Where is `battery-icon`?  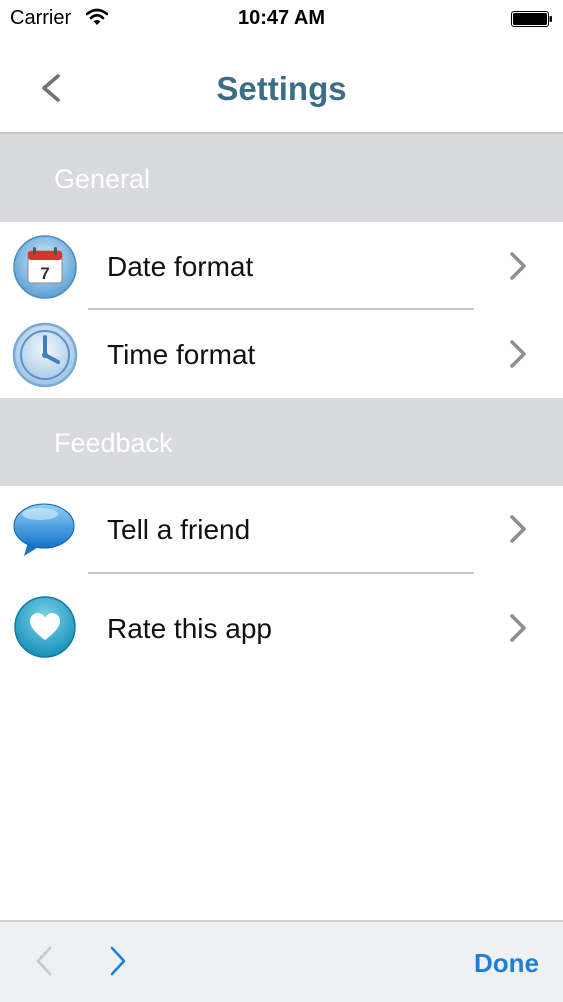 battery-icon is located at coordinates (531, 19).